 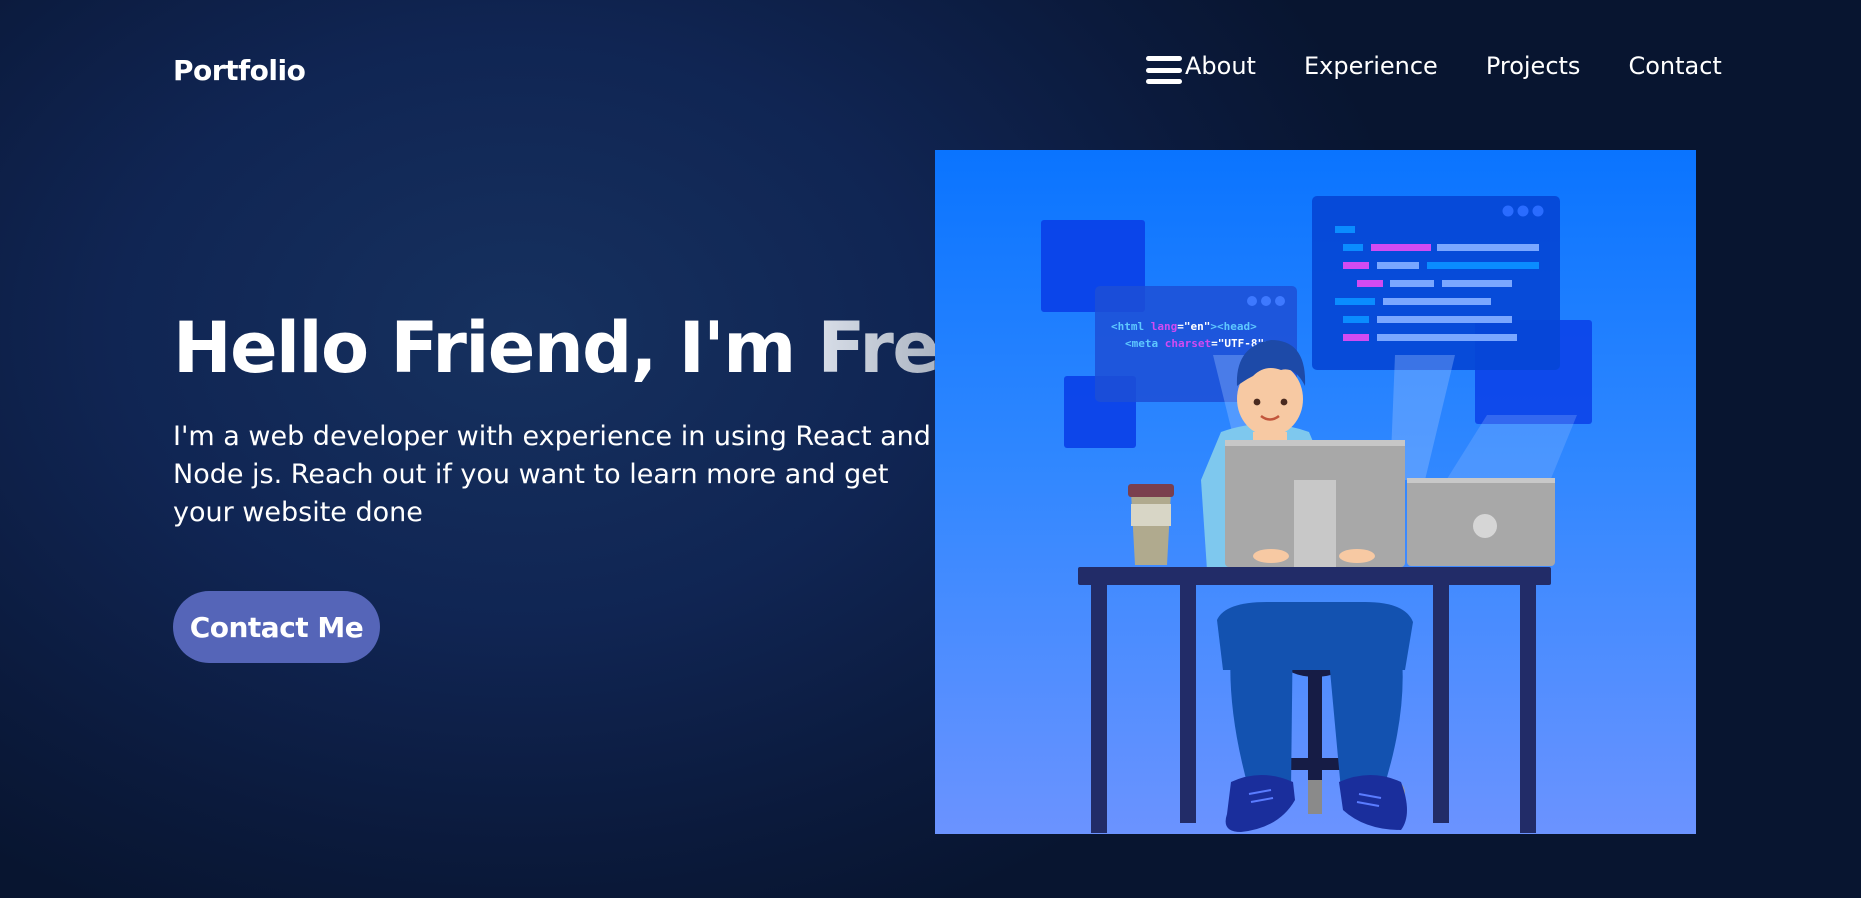 I want to click on svg-text: <meta charset="UTF-8">, so click(x=1198, y=343).